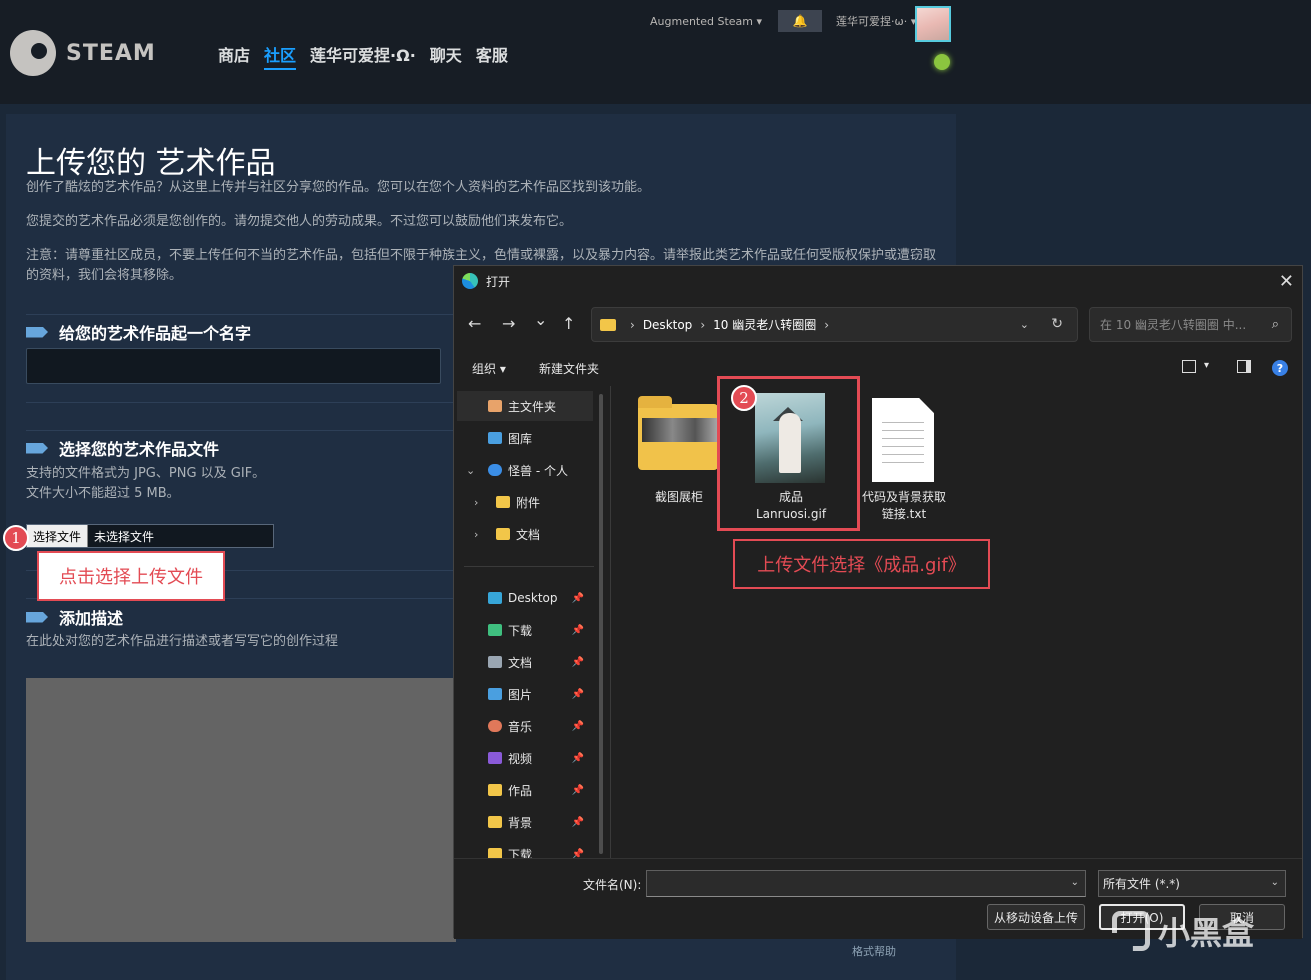  Describe the element at coordinates (530, 848) in the screenshot. I see `sidebar-item-downloads-2: 下载 📌` at that location.